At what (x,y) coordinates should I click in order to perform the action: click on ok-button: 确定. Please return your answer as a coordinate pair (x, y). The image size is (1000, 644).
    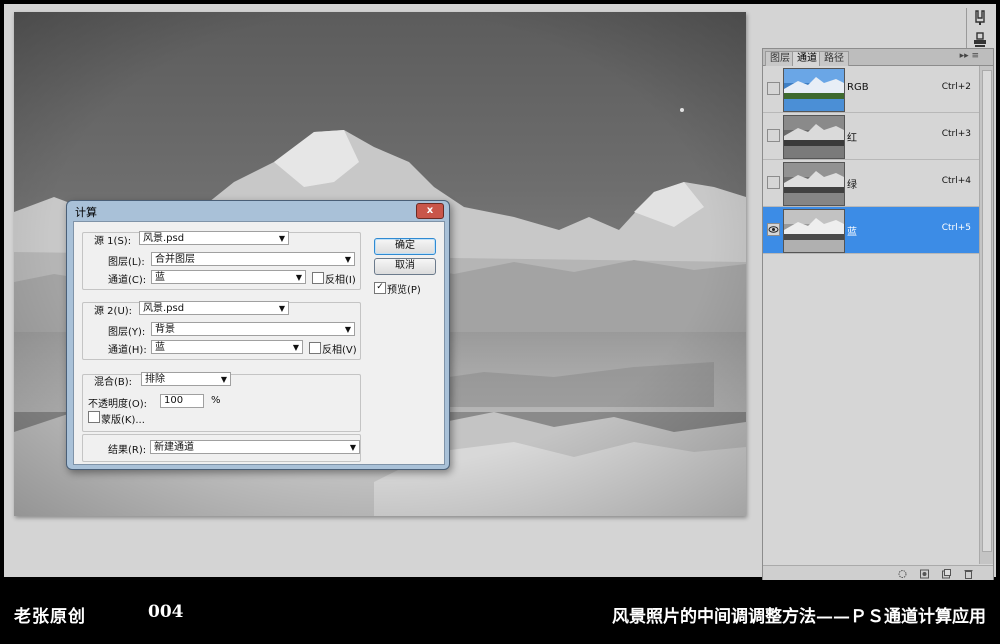
    Looking at the image, I should click on (405, 246).